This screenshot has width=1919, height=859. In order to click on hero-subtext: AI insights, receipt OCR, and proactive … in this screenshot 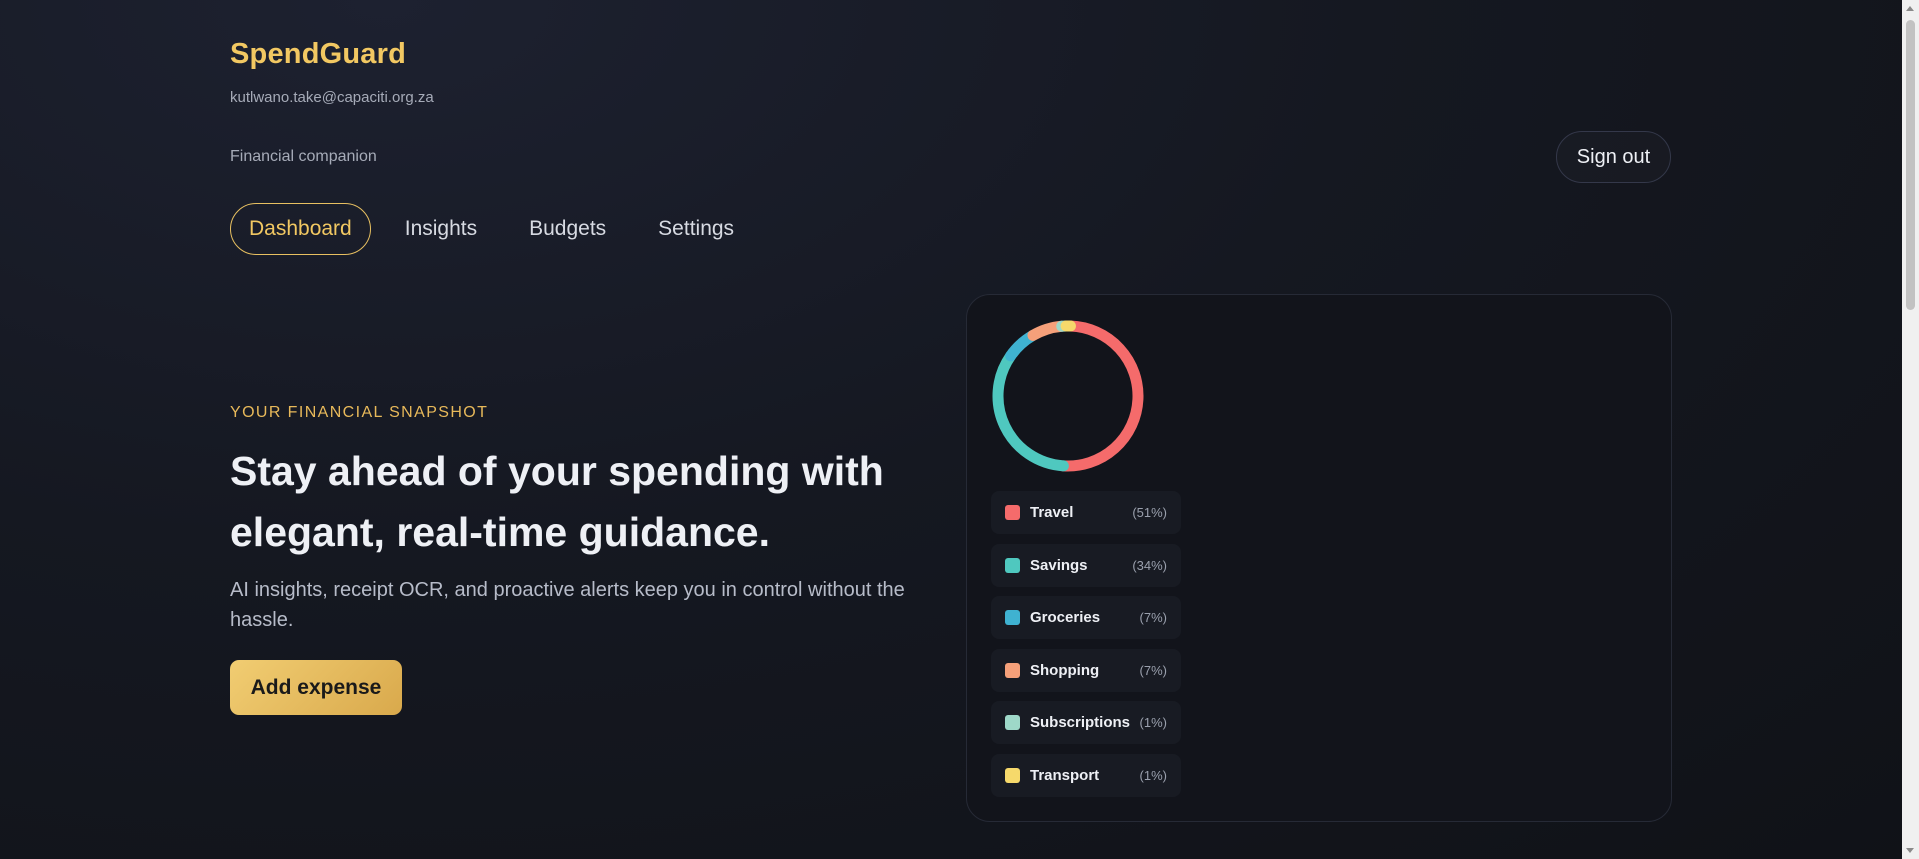, I will do `click(567, 605)`.